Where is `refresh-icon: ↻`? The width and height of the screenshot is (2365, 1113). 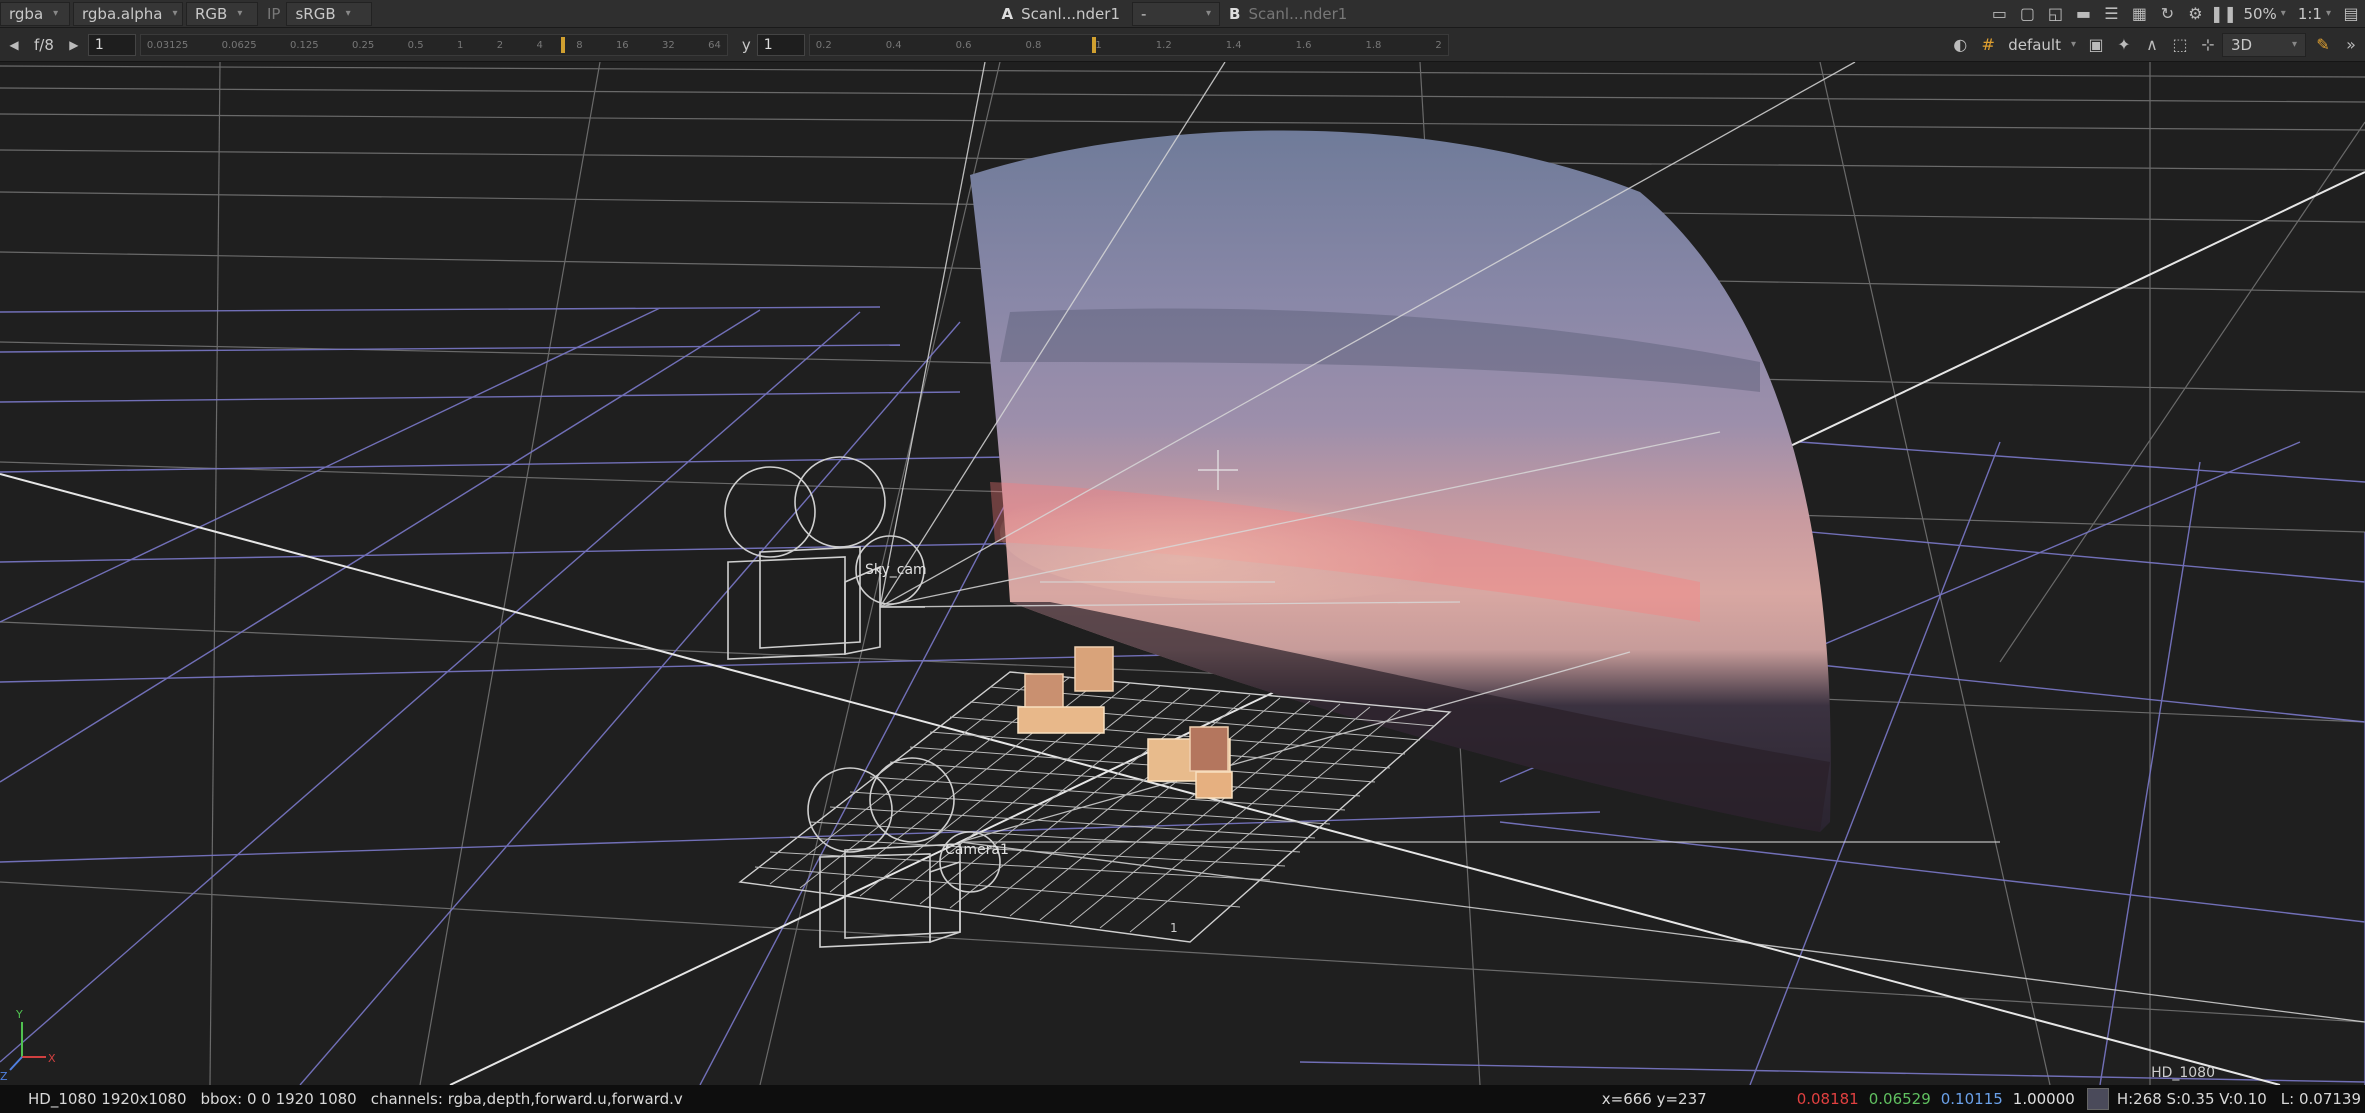
refresh-icon: ↻ is located at coordinates (2167, 14).